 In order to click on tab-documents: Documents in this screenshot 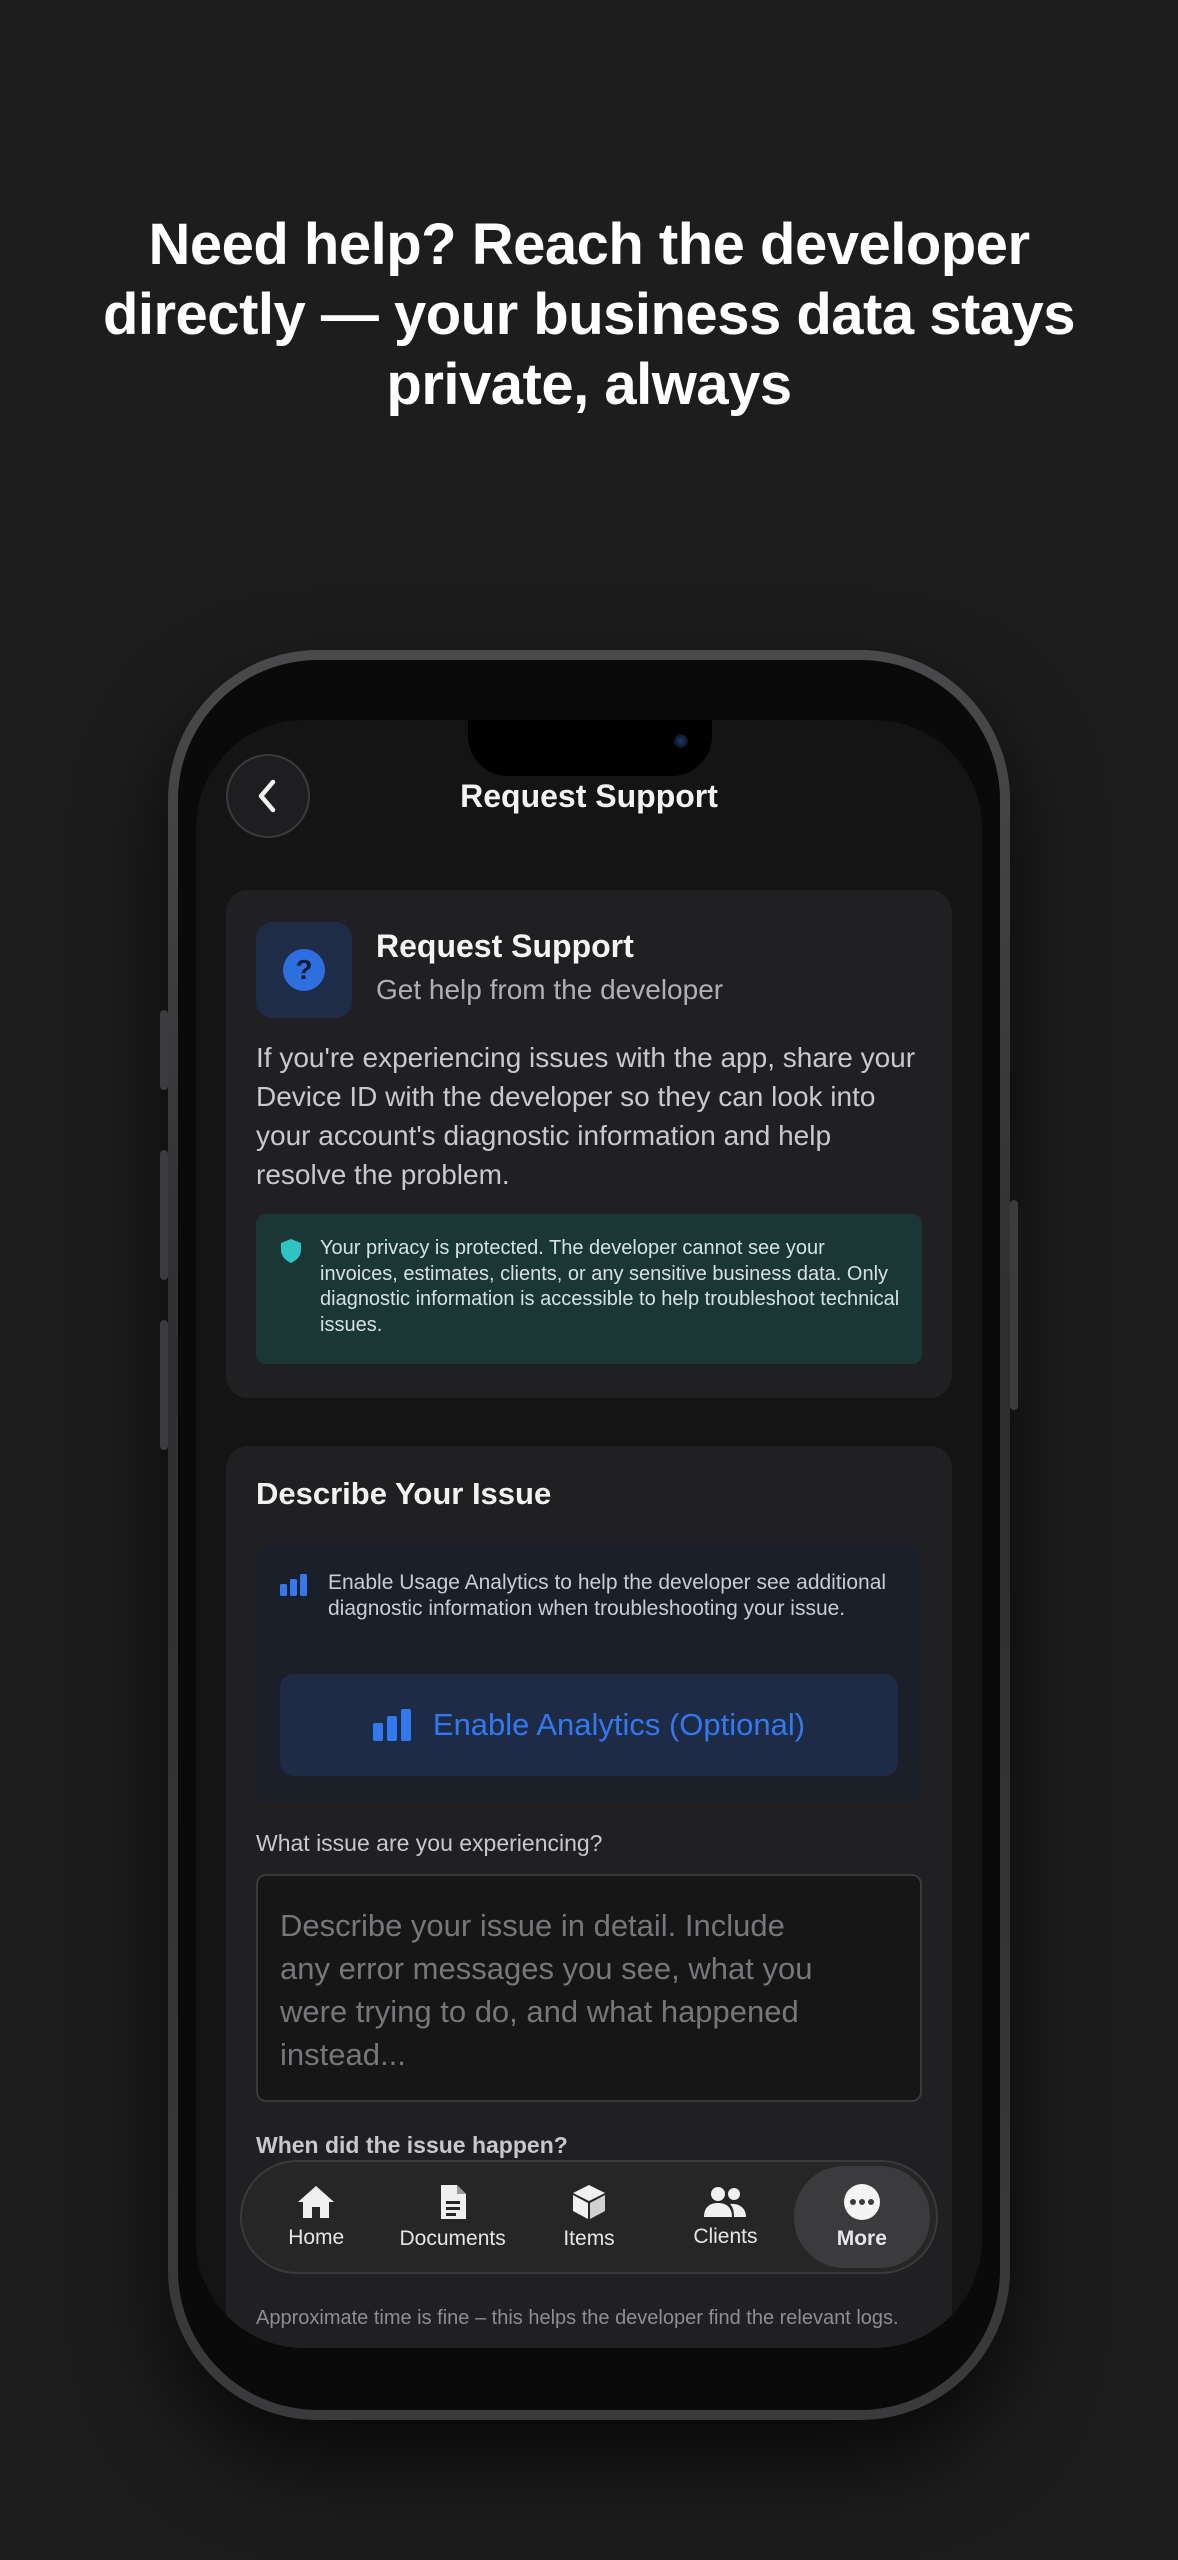, I will do `click(452, 2217)`.